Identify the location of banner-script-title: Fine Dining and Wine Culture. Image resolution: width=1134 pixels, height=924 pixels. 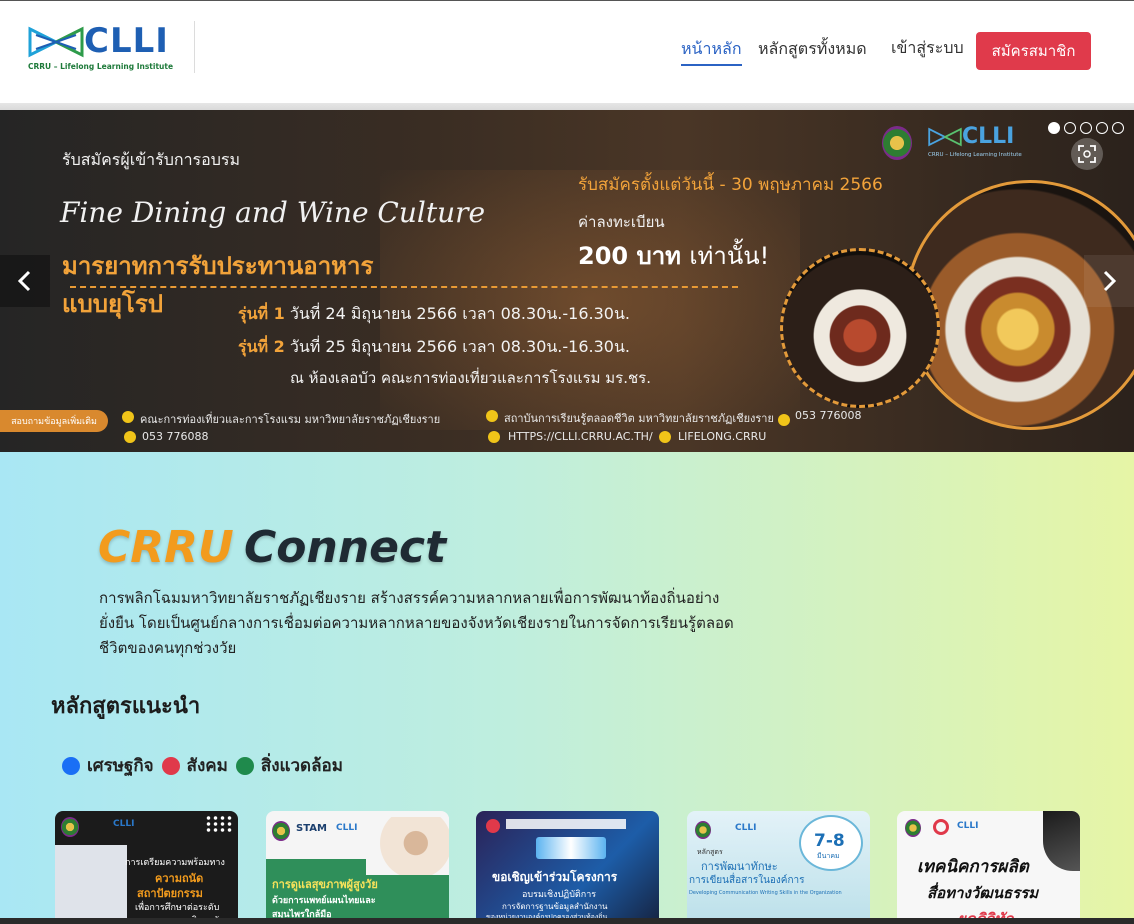
(273, 212).